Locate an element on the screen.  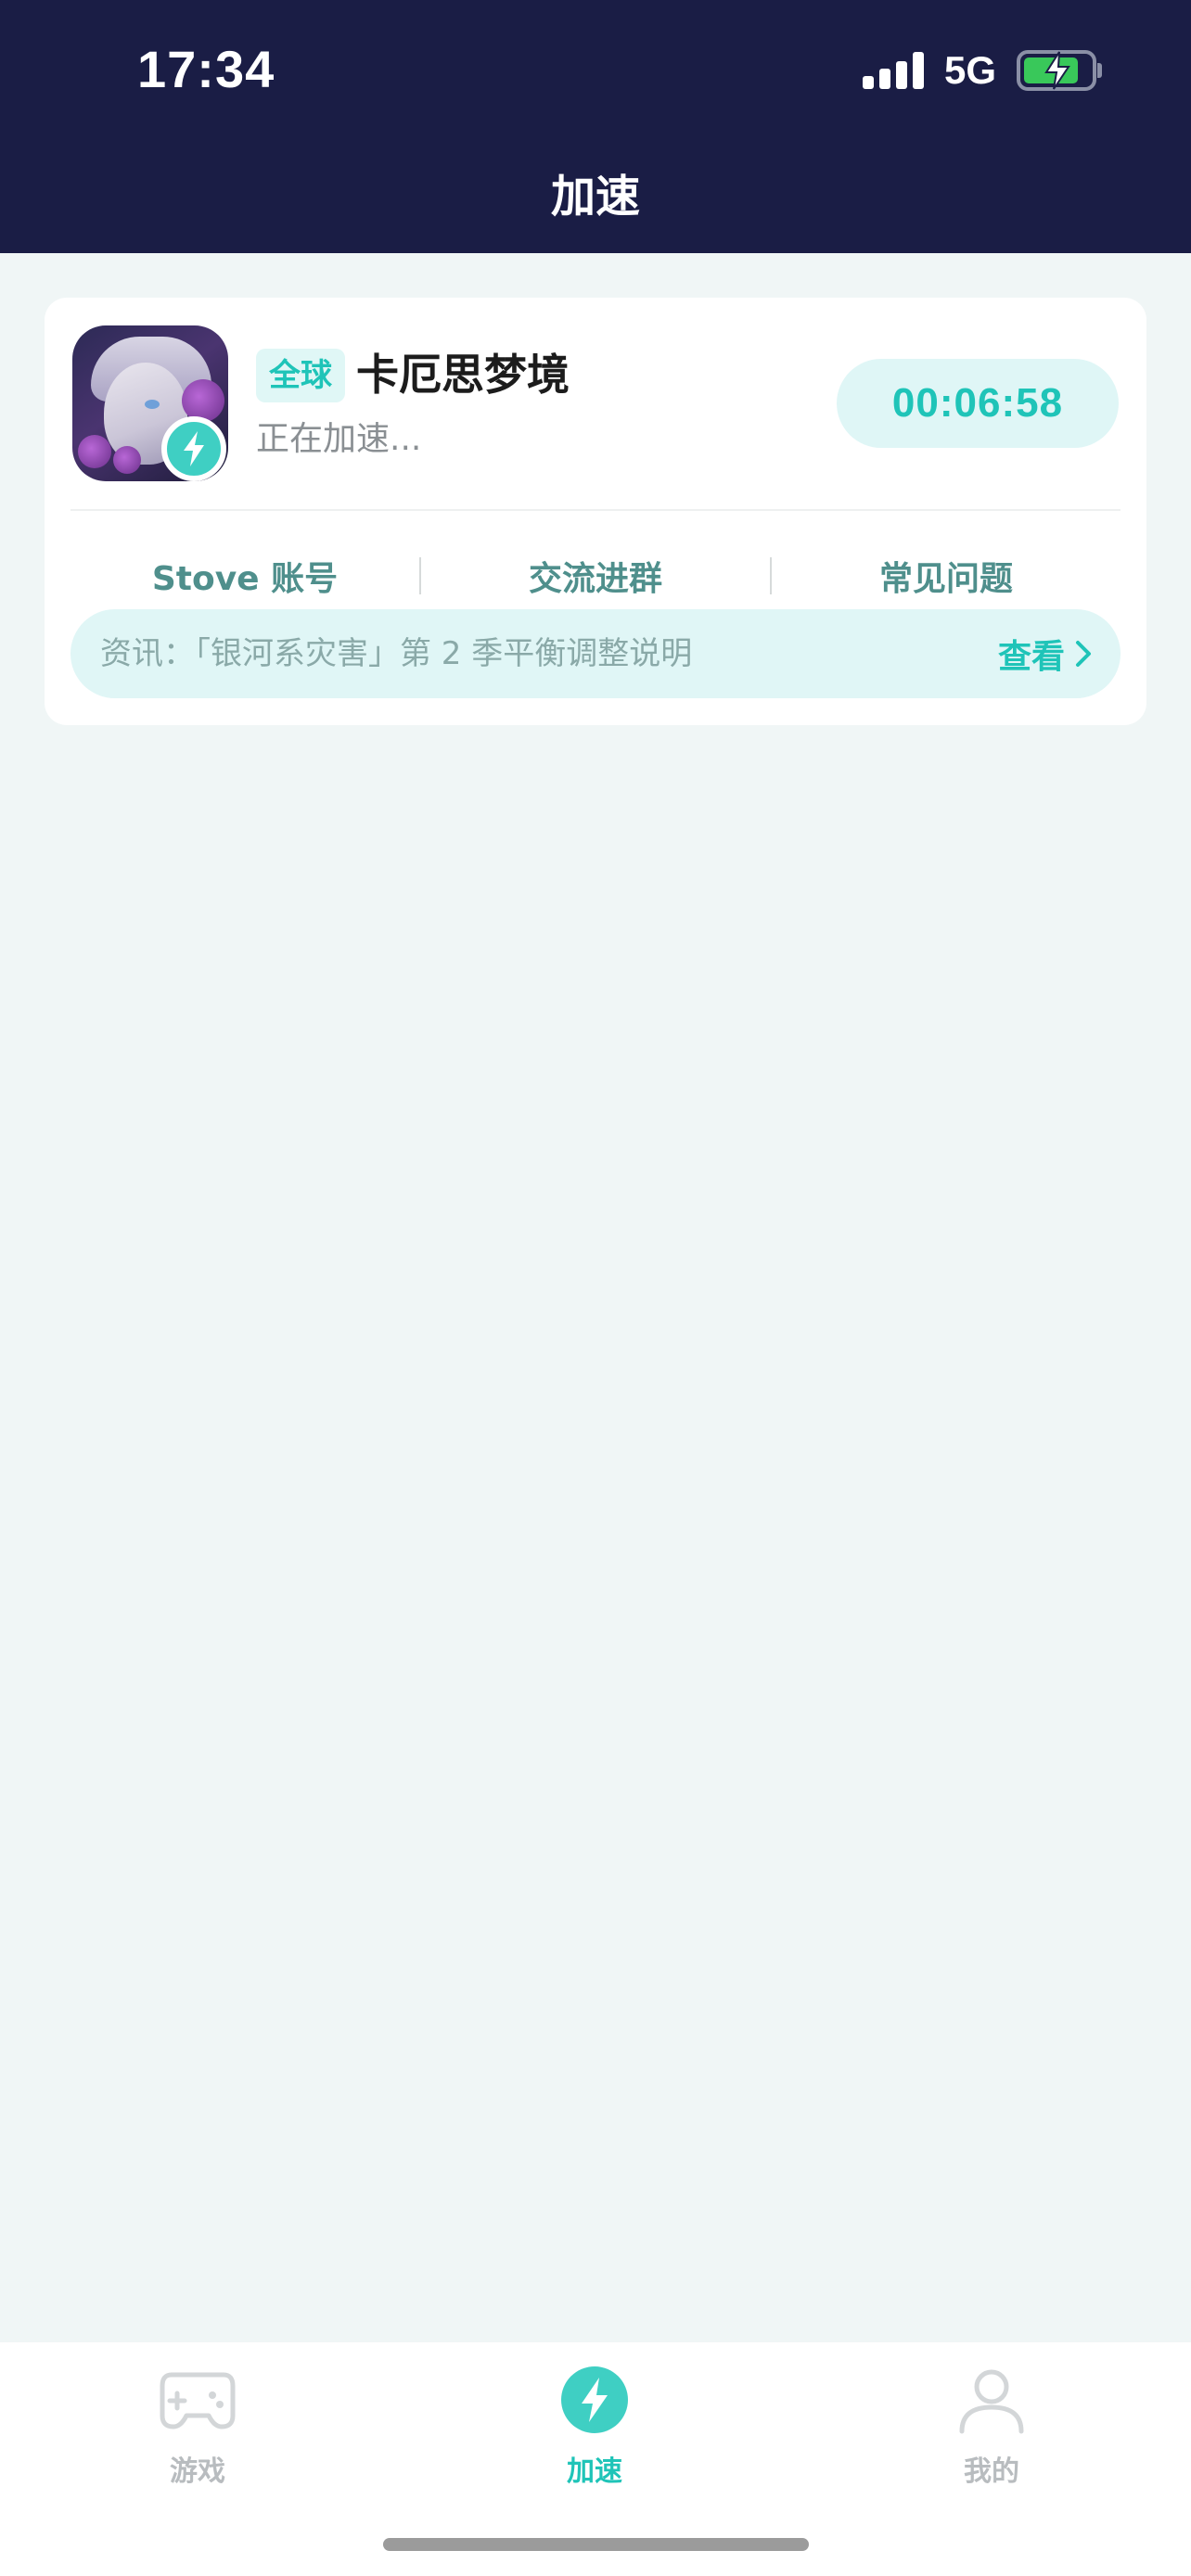
tab-mine-label: 我的 is located at coordinates (992, 2472).